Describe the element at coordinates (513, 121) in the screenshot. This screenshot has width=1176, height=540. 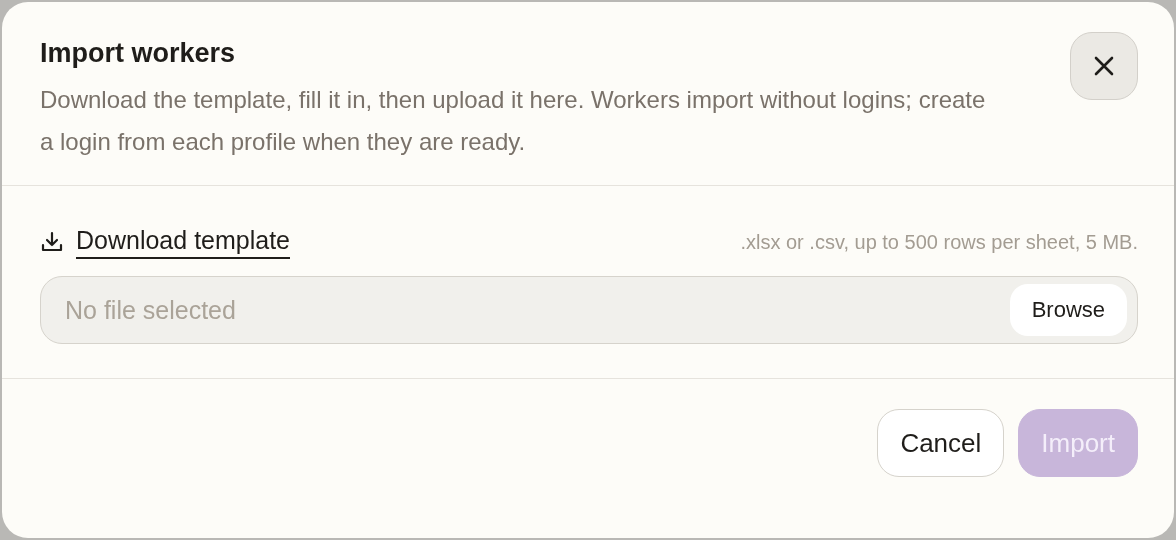
I see `dialog-description: Download the template, fill it in, then upload it here. Workers import without logins; create a login from each profile when they are ready.` at that location.